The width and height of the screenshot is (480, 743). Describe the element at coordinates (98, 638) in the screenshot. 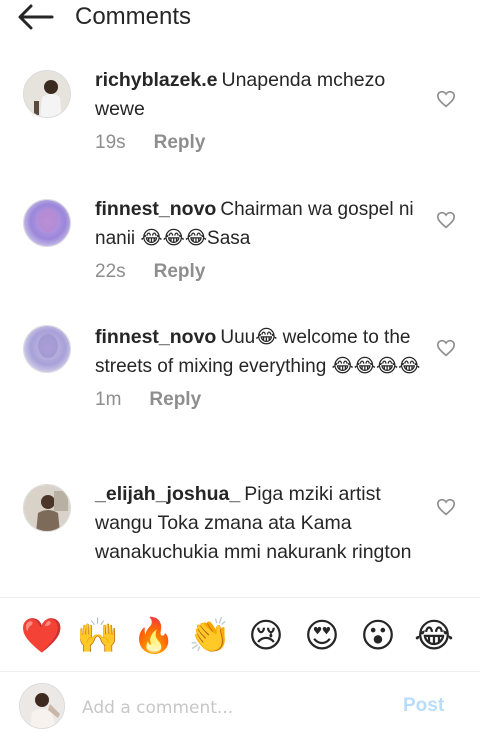

I see `emoji-raised-hands-button: 🙌` at that location.